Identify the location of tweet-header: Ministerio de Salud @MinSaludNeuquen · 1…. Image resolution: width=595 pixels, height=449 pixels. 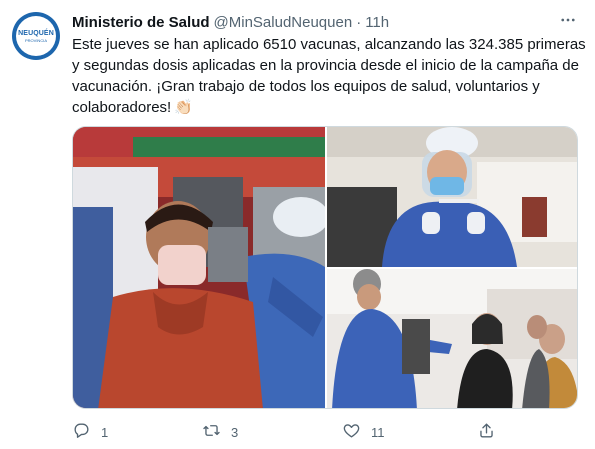
(230, 22).